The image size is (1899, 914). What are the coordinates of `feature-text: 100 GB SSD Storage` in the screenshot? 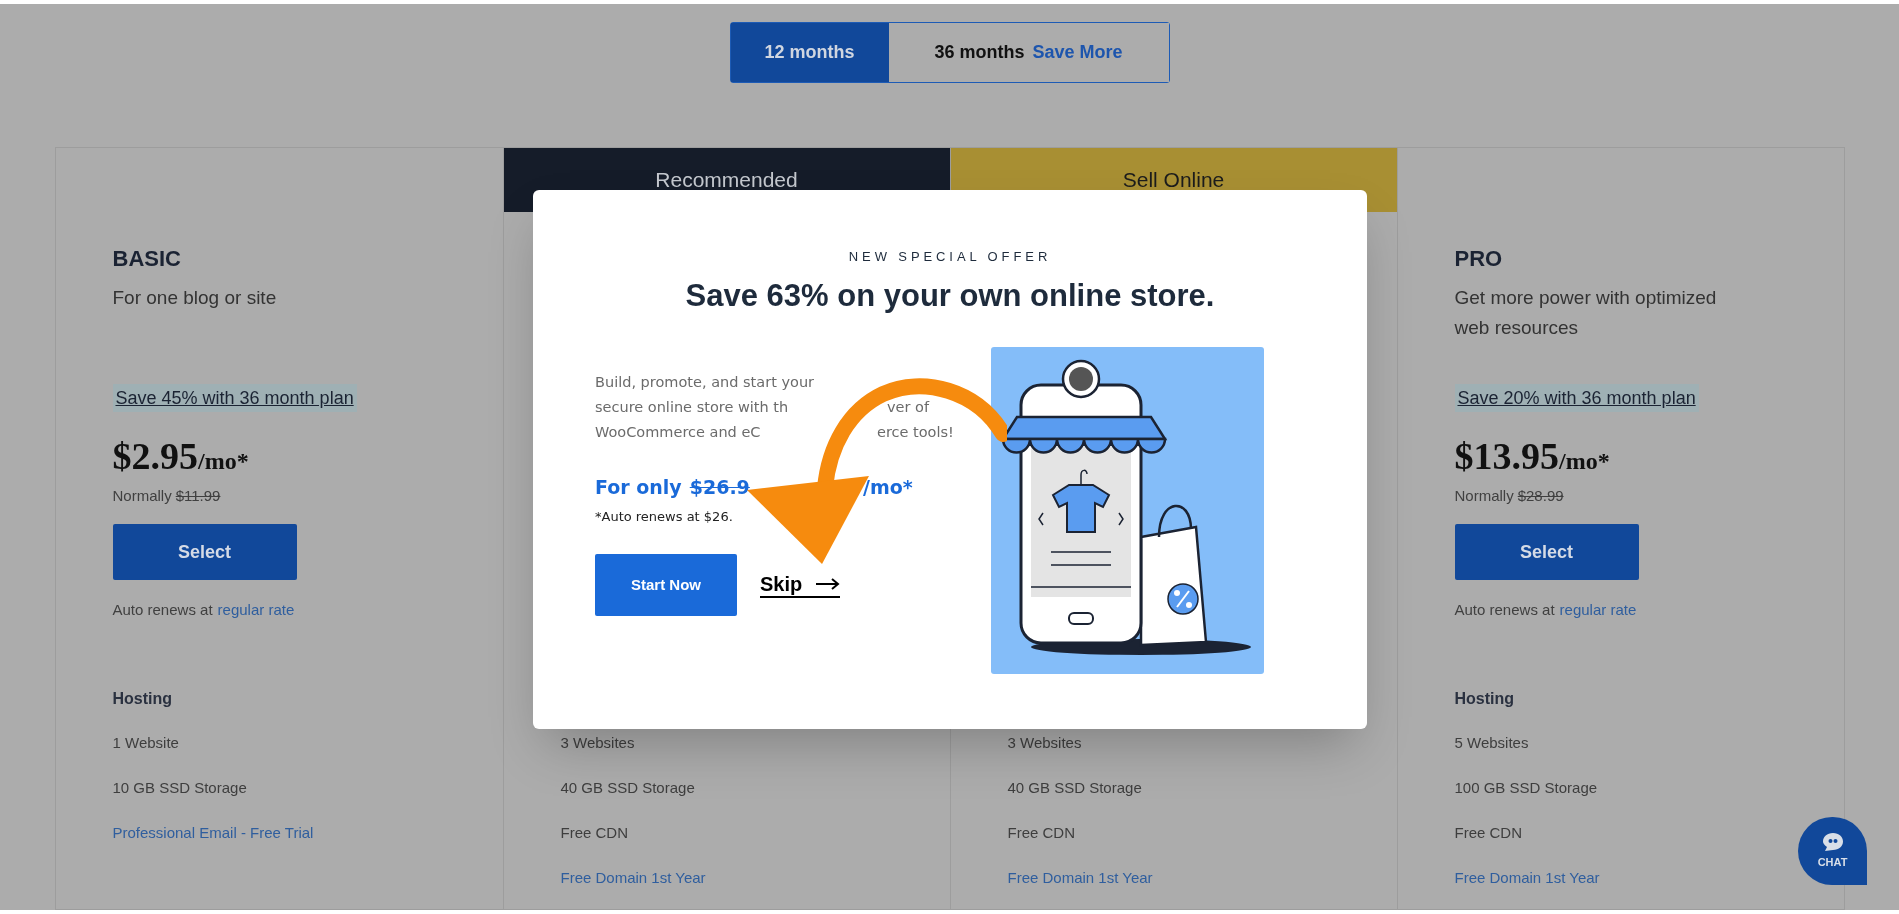 It's located at (1526, 788).